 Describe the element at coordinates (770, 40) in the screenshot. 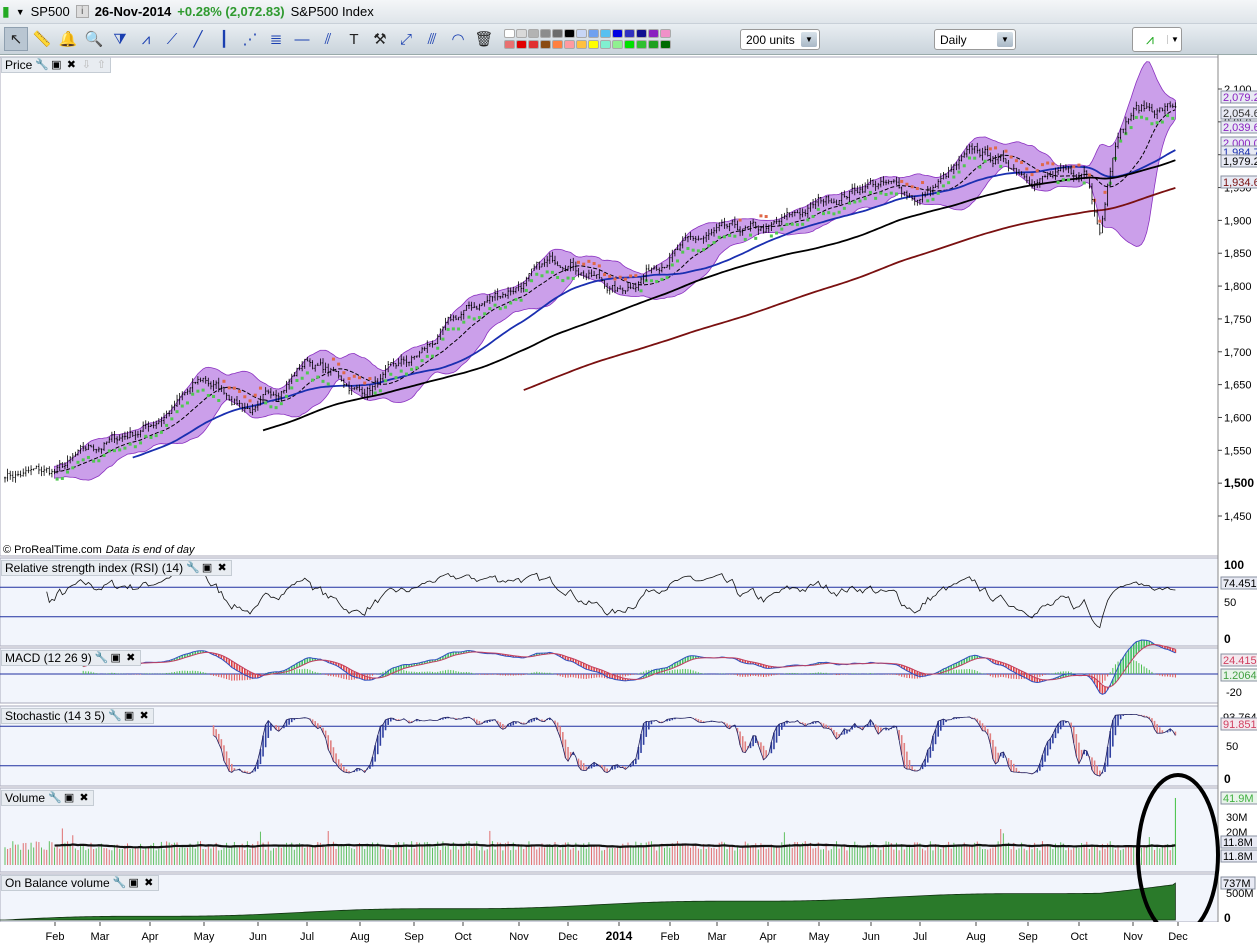

I see `units-value: 200 units` at that location.